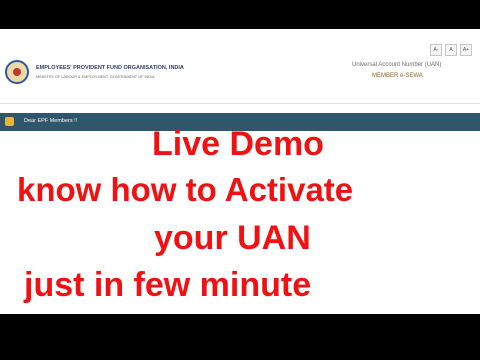 This screenshot has width=480, height=360. What do you see at coordinates (238, 144) in the screenshot?
I see `overlay-line-1: Live Demo` at bounding box center [238, 144].